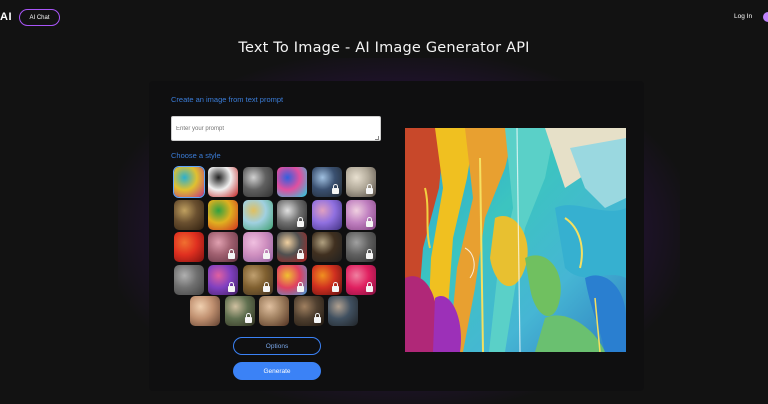  Describe the element at coordinates (292, 182) in the screenshot. I see `style-neon-robot` at that location.